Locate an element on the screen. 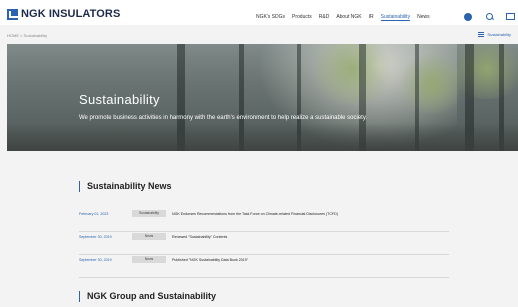 The height and width of the screenshot is (307, 518). nav-item-ir: IR is located at coordinates (371, 17).